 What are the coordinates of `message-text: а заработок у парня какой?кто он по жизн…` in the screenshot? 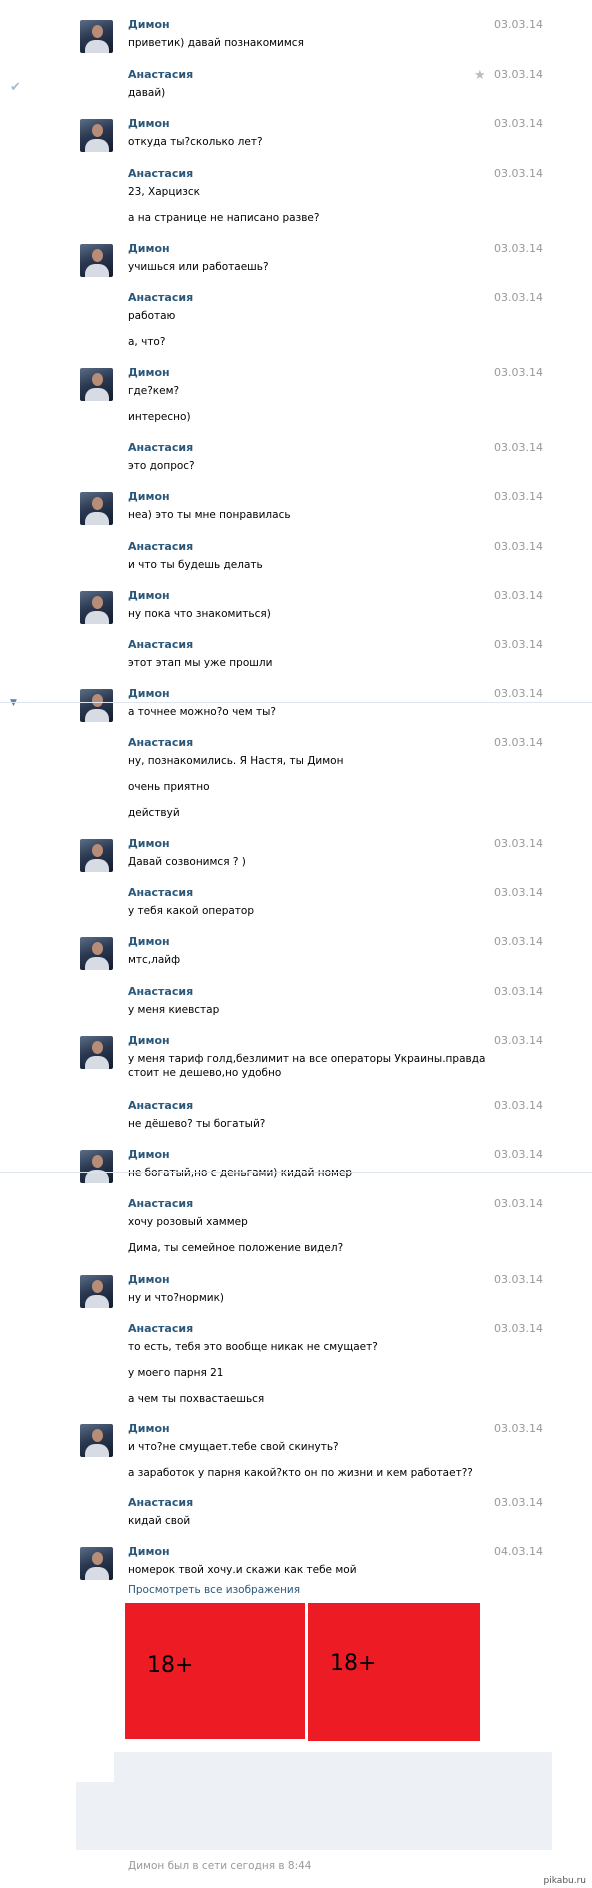 It's located at (300, 1473).